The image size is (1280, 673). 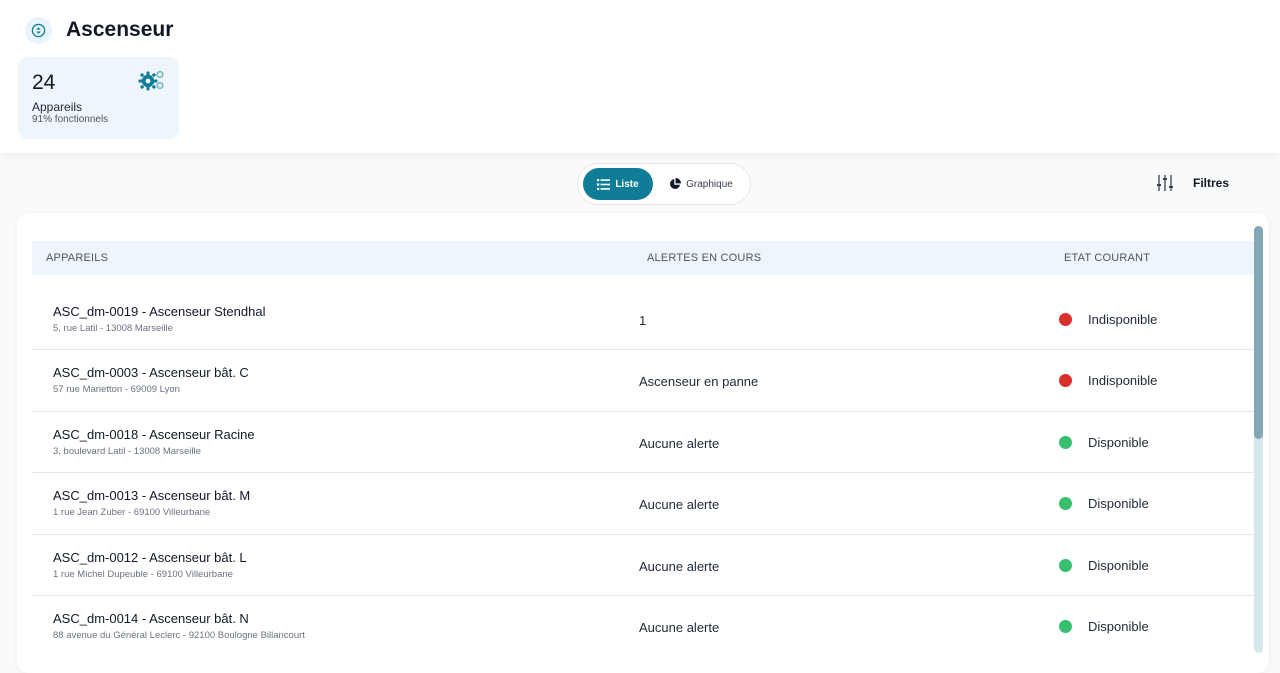 I want to click on devices-stat-card: 24 Appareils 91% fonctionnels, so click(x=98, y=98).